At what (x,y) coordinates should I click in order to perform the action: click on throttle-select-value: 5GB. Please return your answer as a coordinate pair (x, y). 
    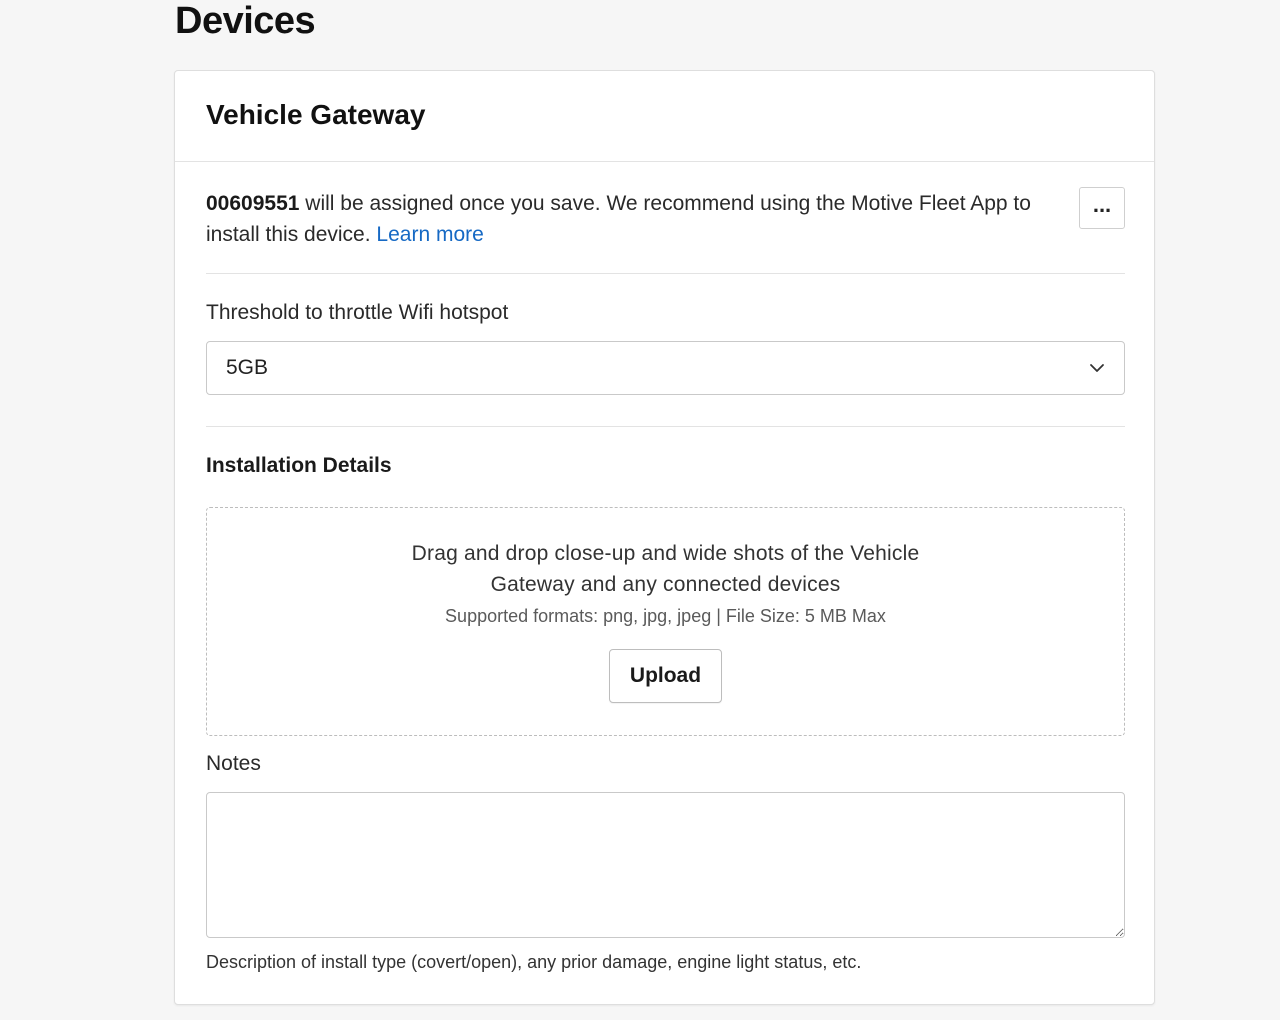
    Looking at the image, I should click on (247, 367).